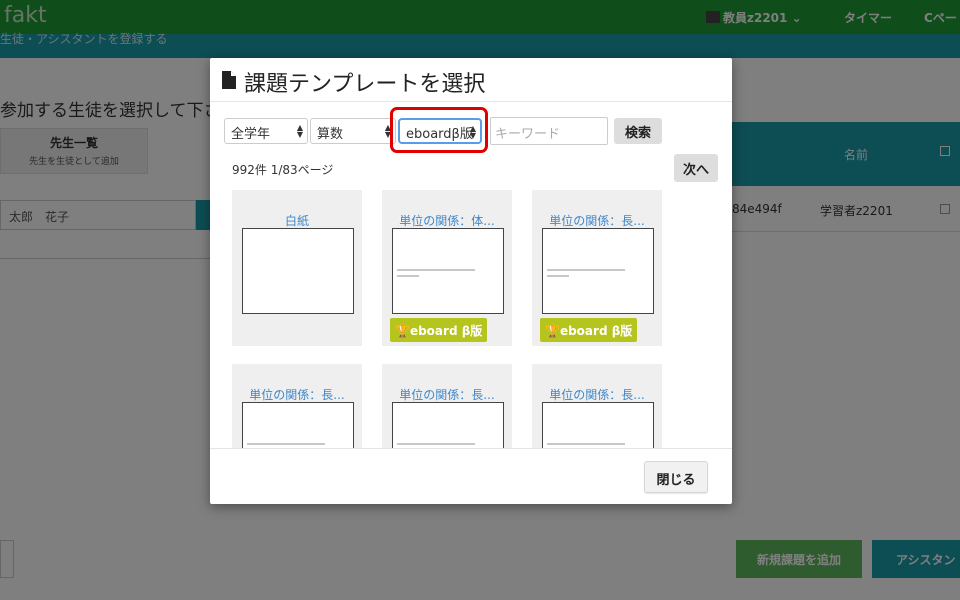 Image resolution: width=960 pixels, height=600 pixels. I want to click on highlight-box, so click(439, 130).